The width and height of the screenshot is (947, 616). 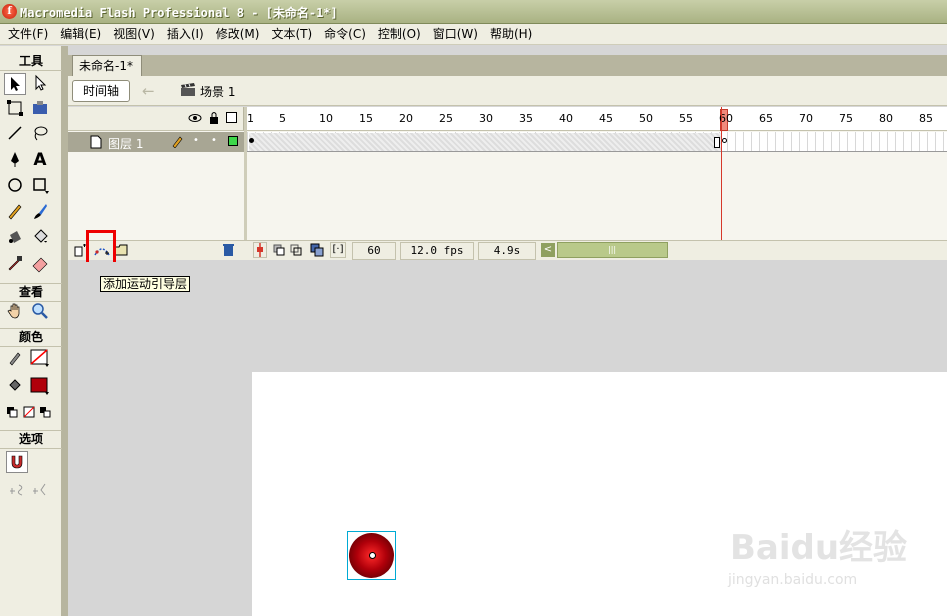 I want to click on insert-layer-icon, so click(x=80, y=252).